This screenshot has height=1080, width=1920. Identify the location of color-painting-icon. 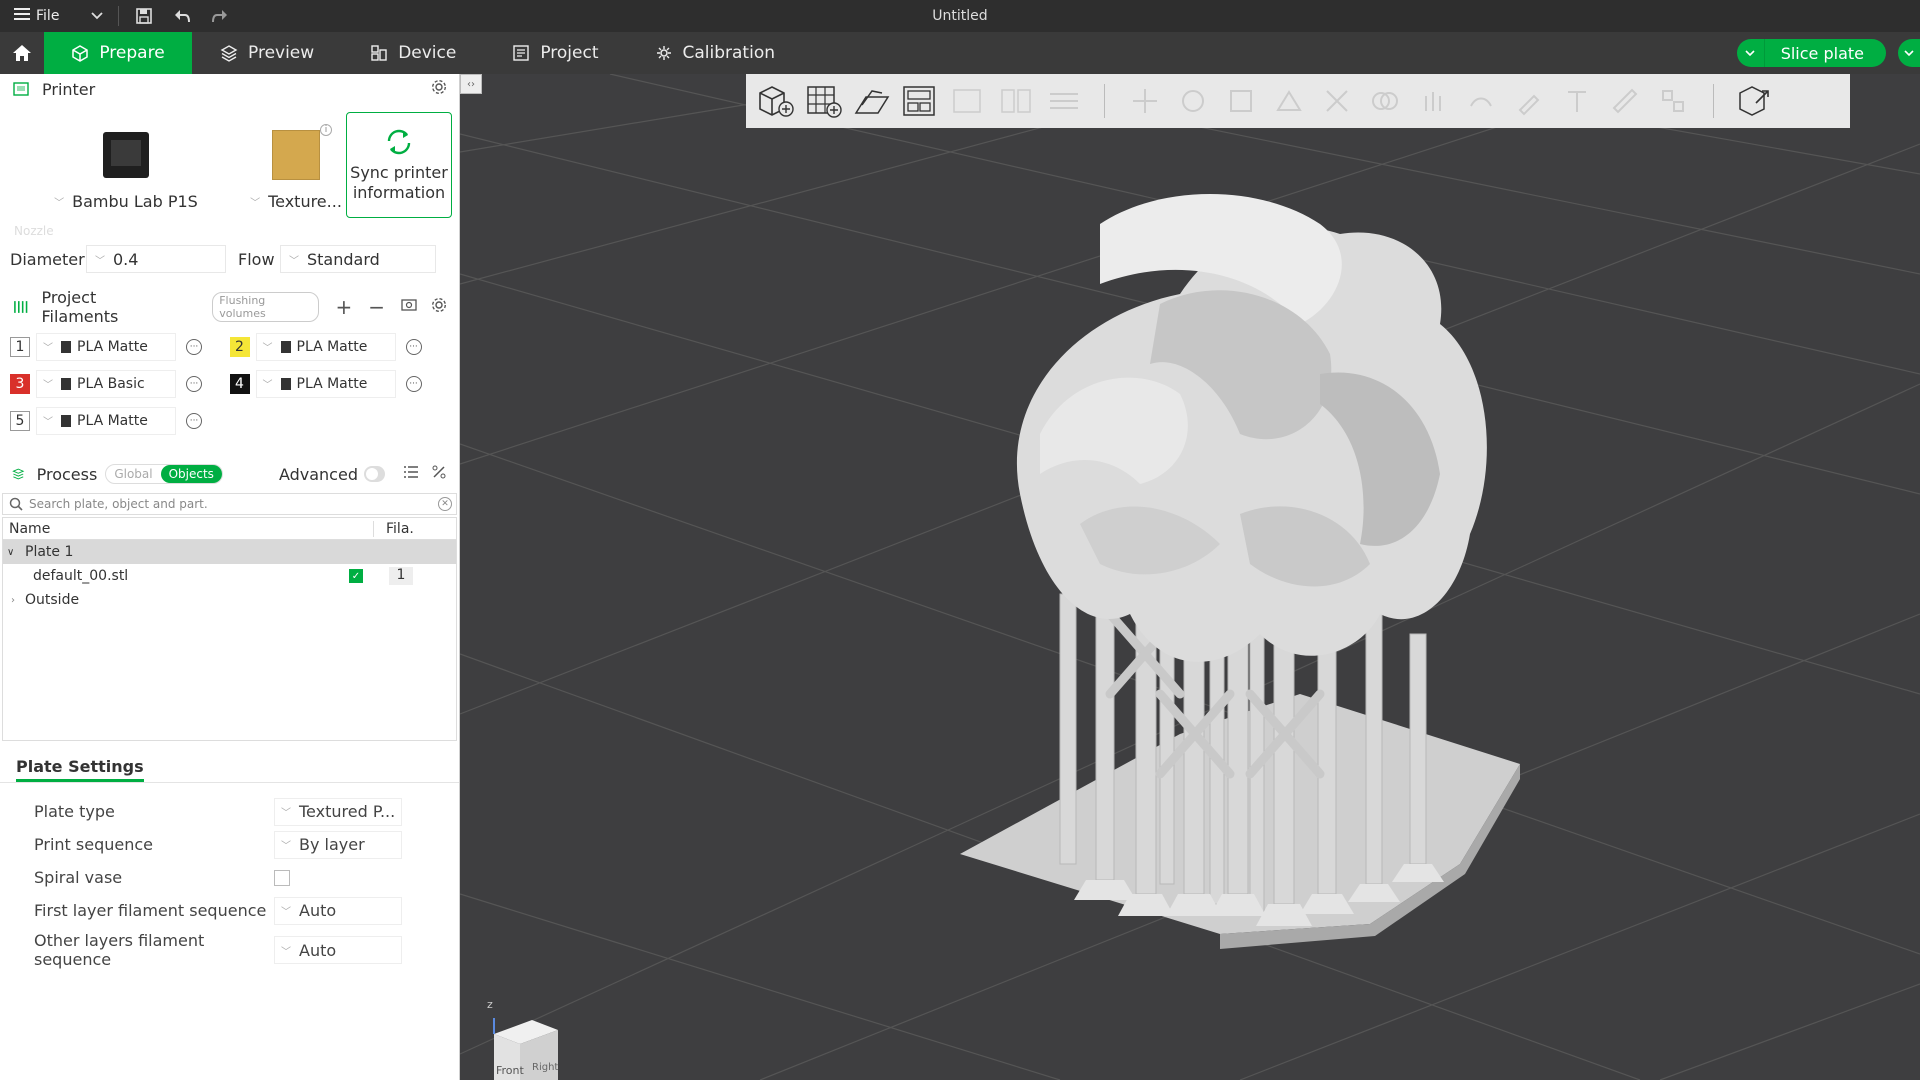
(1529, 101).